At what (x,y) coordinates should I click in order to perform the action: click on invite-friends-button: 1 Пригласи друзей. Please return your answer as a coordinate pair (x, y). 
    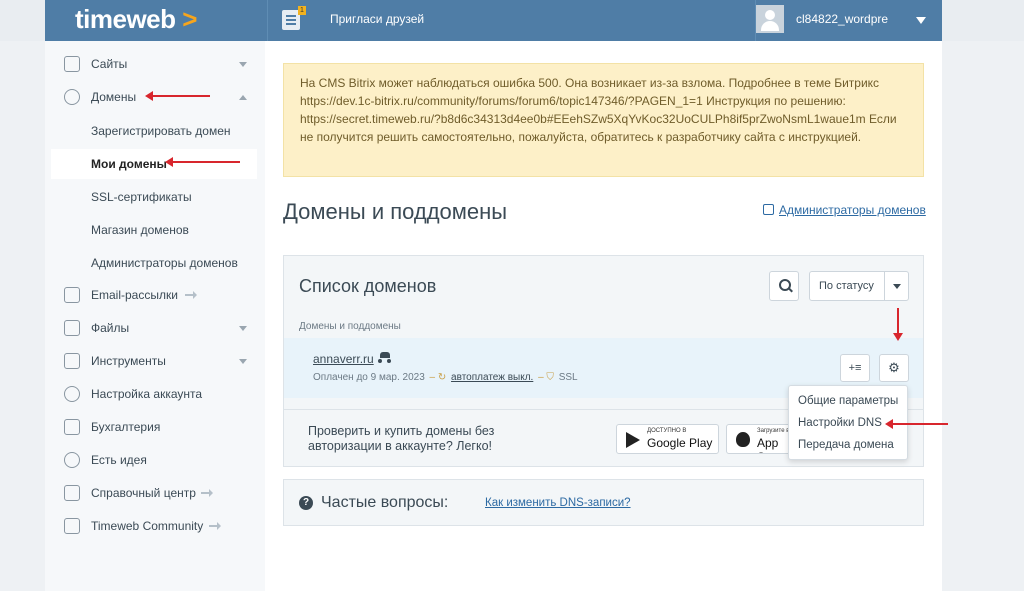
    Looking at the image, I should click on (512, 20).